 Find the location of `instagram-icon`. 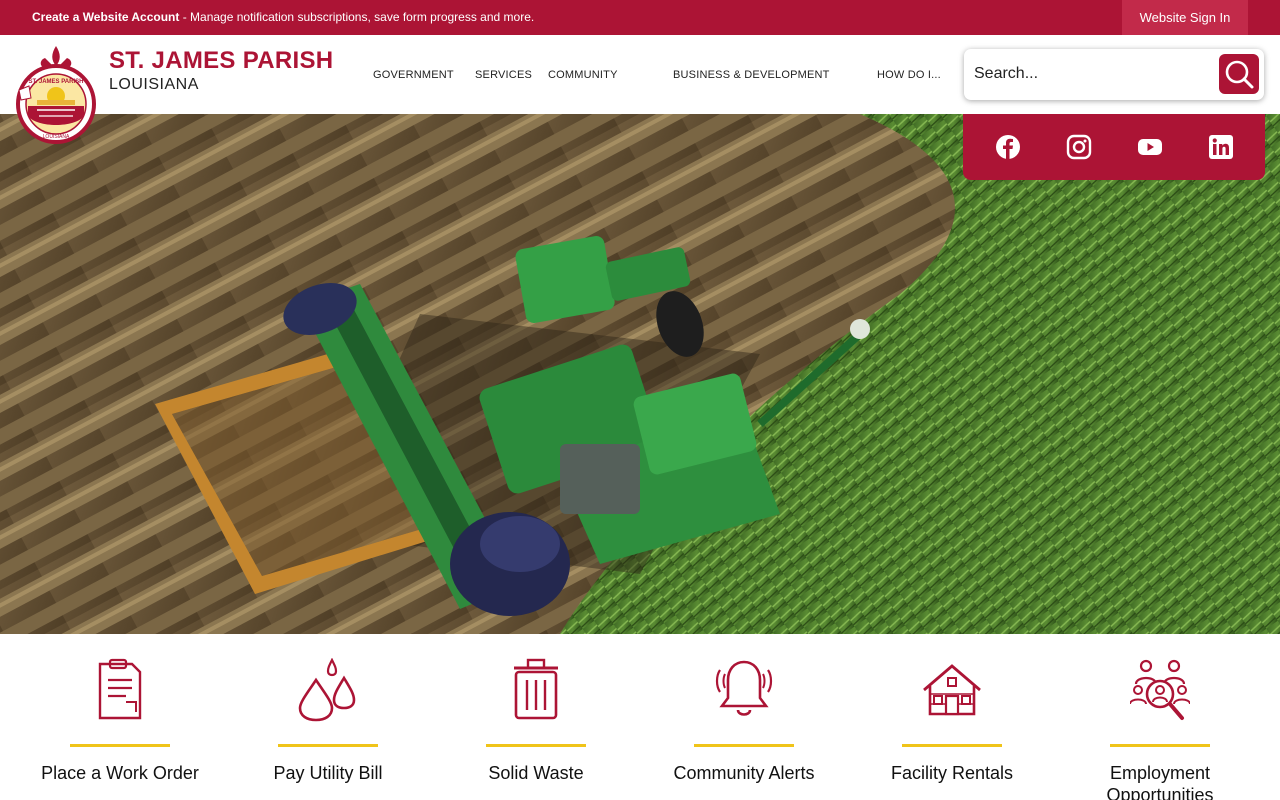

instagram-icon is located at coordinates (1079, 147).